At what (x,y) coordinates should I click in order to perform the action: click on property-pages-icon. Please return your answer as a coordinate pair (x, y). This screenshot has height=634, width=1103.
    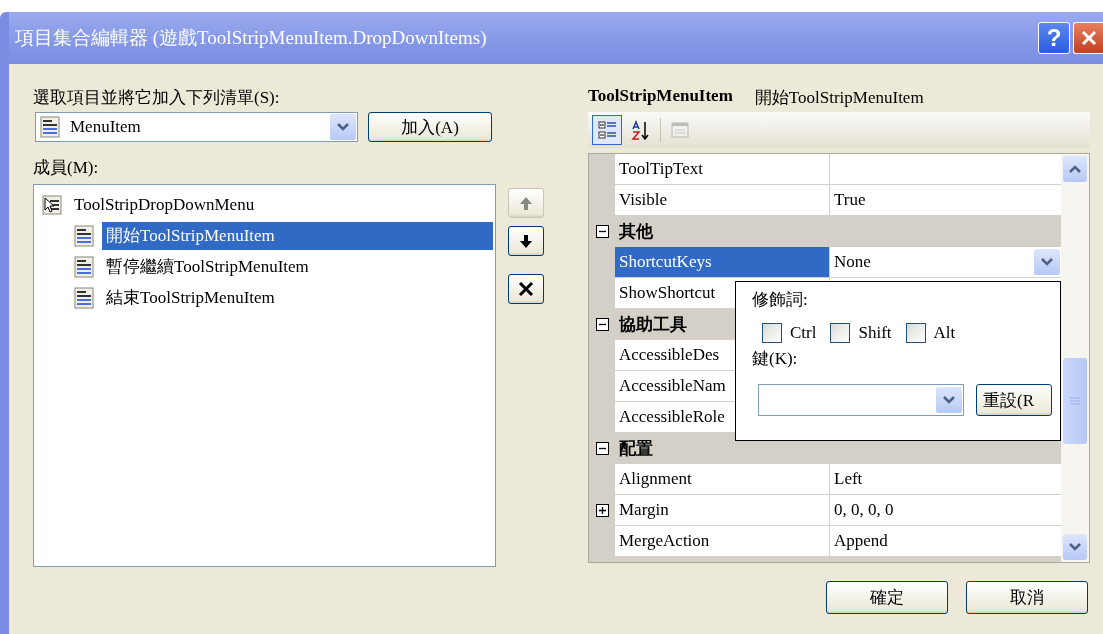
    Looking at the image, I should click on (680, 130).